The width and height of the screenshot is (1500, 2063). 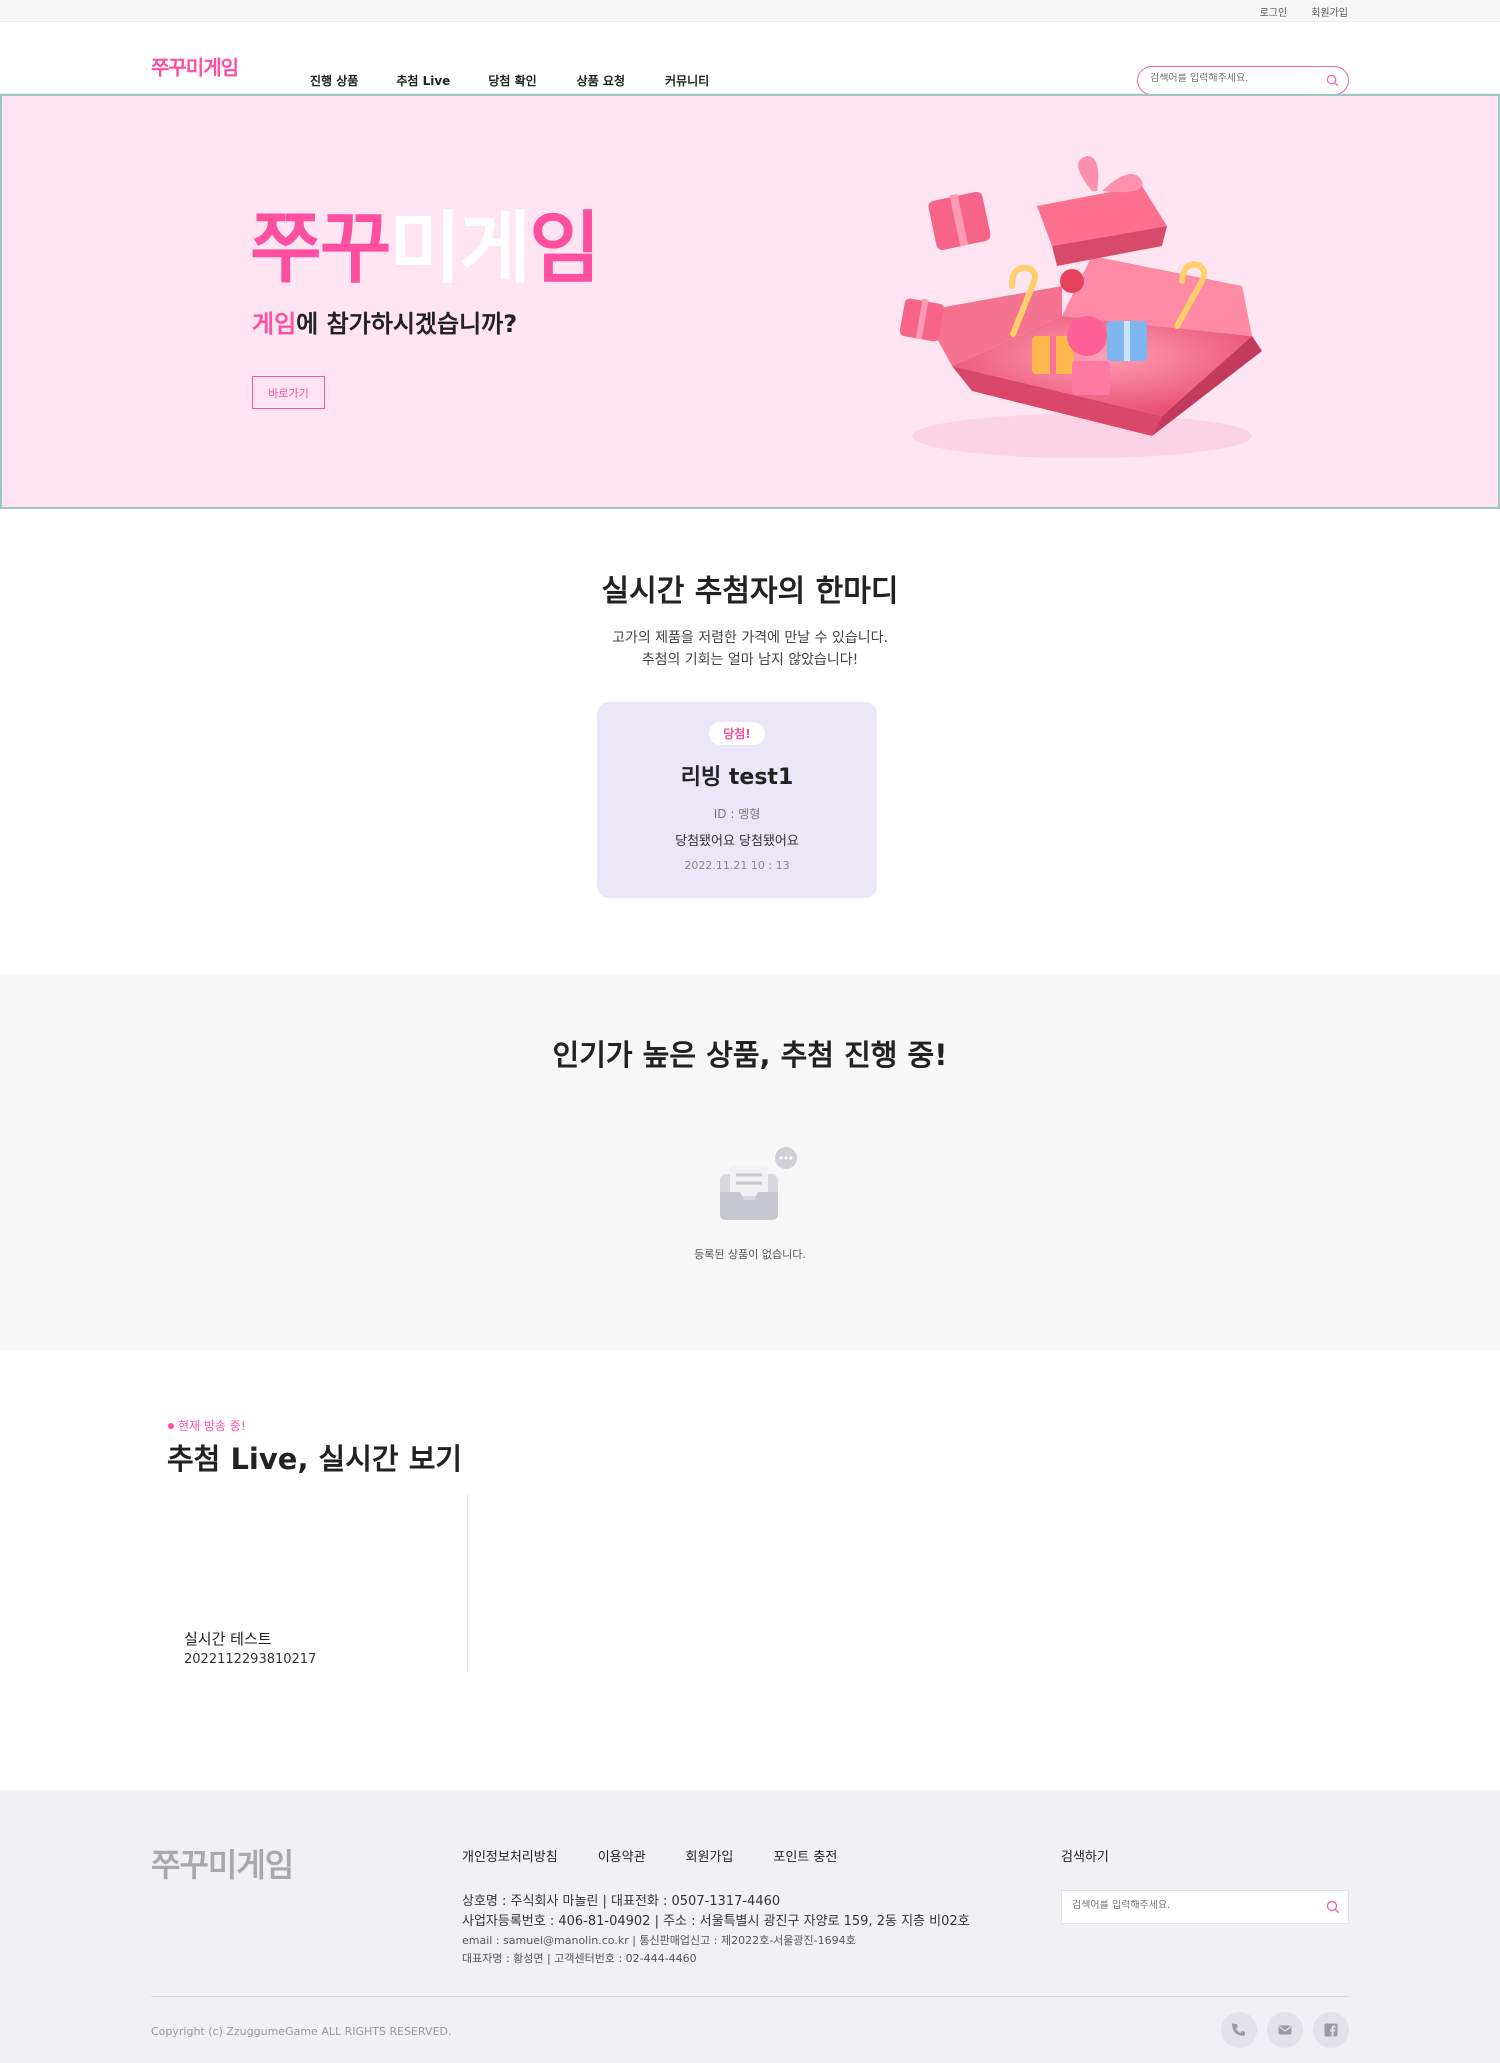 I want to click on facebook-icon, so click(x=1331, y=2030).